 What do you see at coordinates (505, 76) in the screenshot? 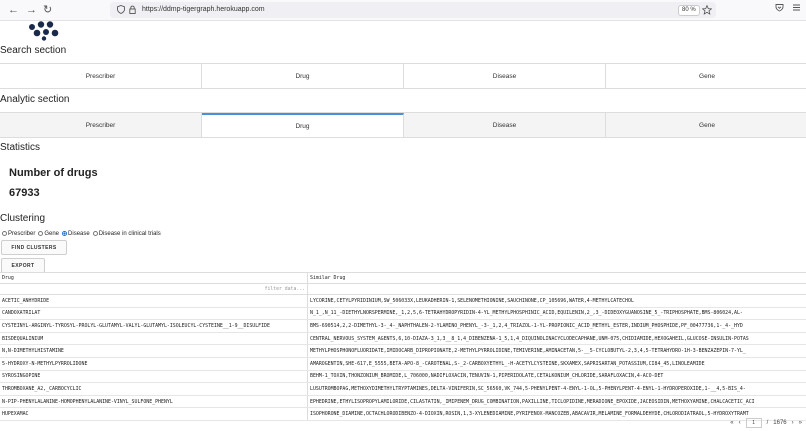
I see `search-tab-disease: Disease` at bounding box center [505, 76].